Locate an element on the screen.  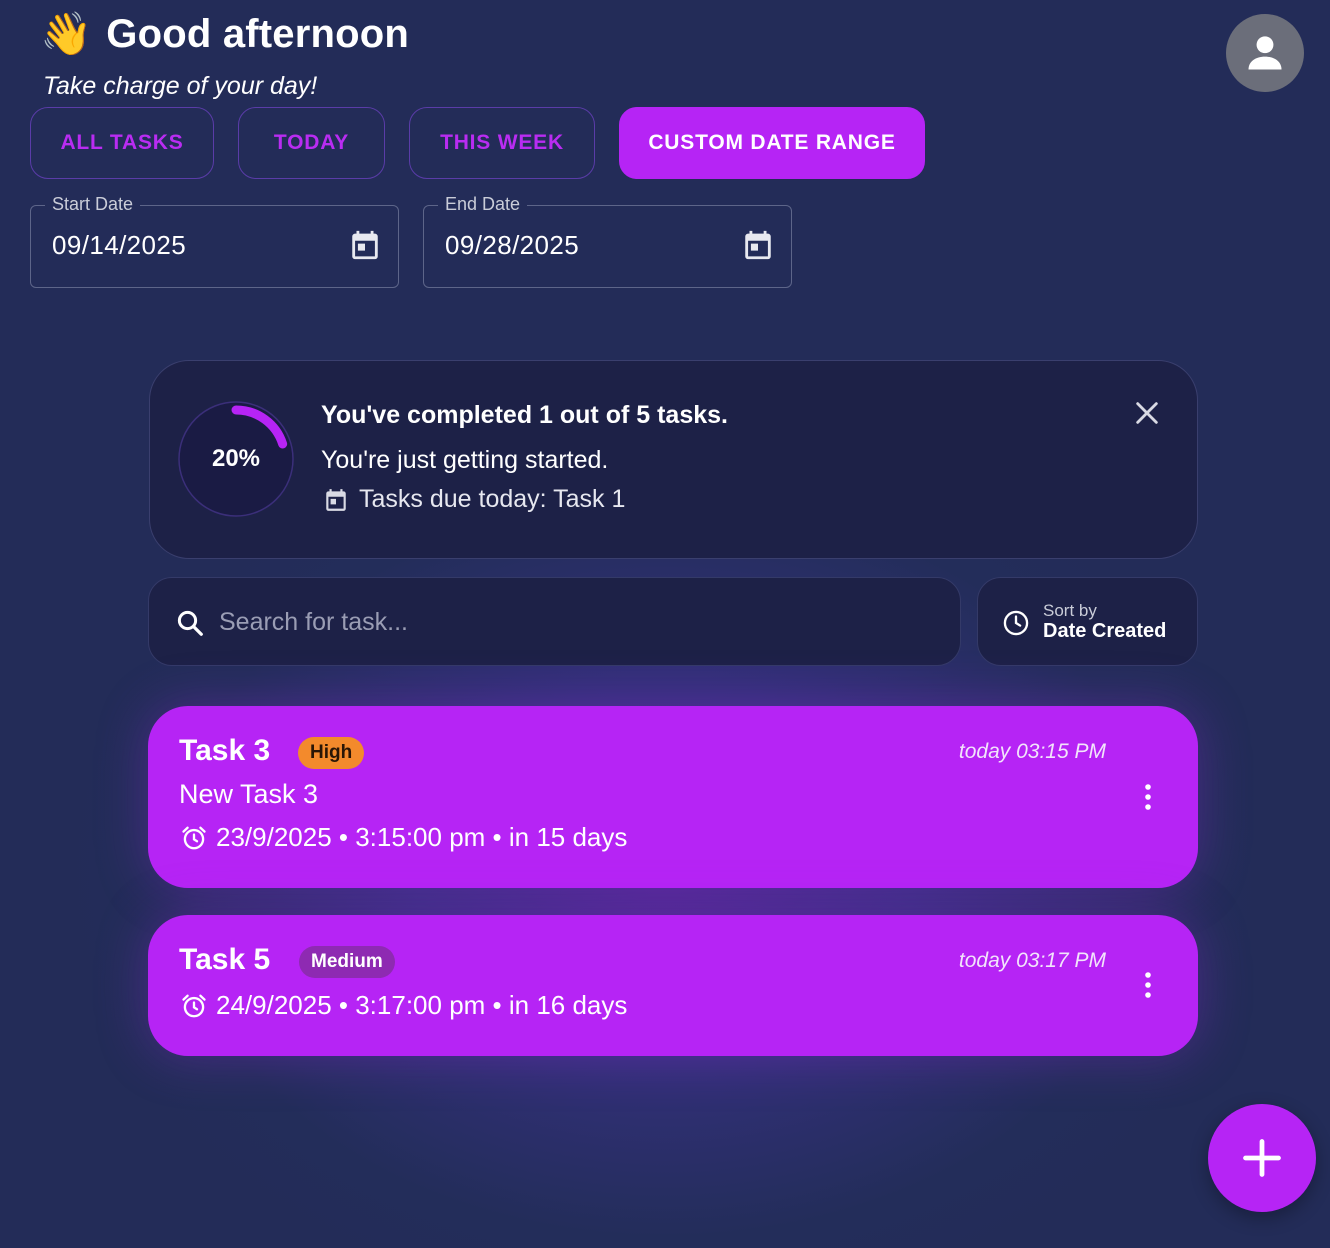
task-due-text: 24/9/2025 • 3:17:00 pm • in 16 days is located at coordinates (422, 1005).